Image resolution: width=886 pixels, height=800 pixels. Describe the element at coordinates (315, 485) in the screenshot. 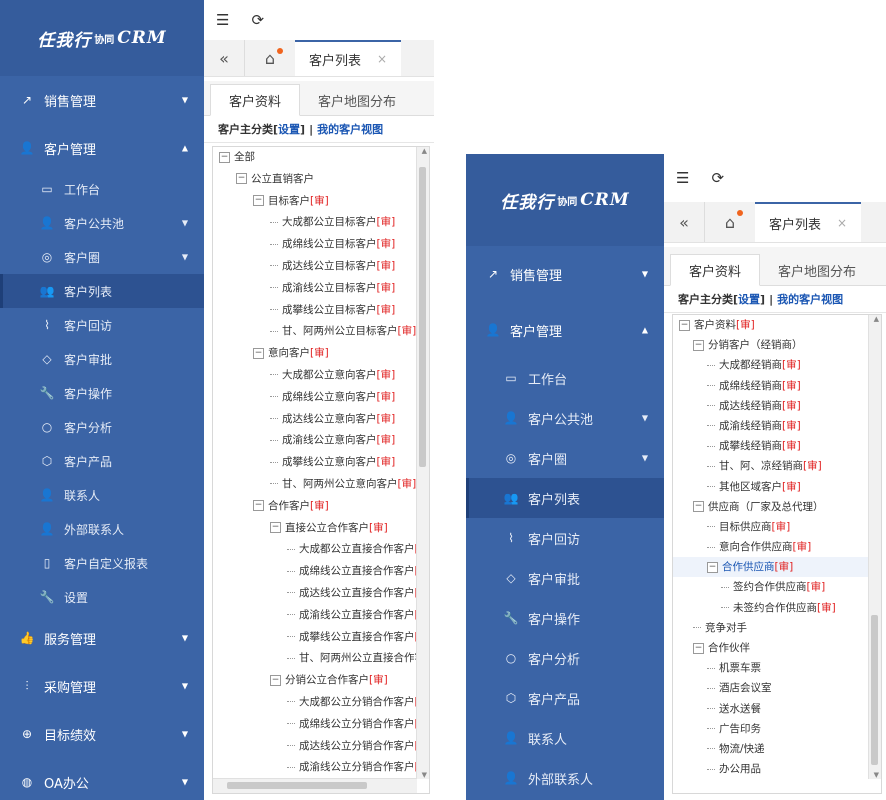

I see `tree-node: 甘、阿两州公立意向客户[审]` at that location.